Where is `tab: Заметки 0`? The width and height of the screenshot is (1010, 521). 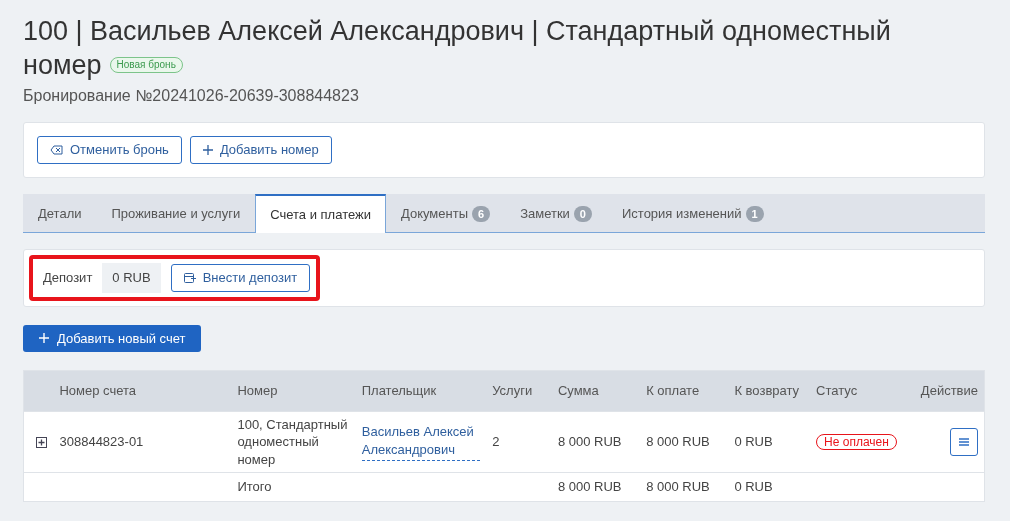 tab: Заметки 0 is located at coordinates (556, 213).